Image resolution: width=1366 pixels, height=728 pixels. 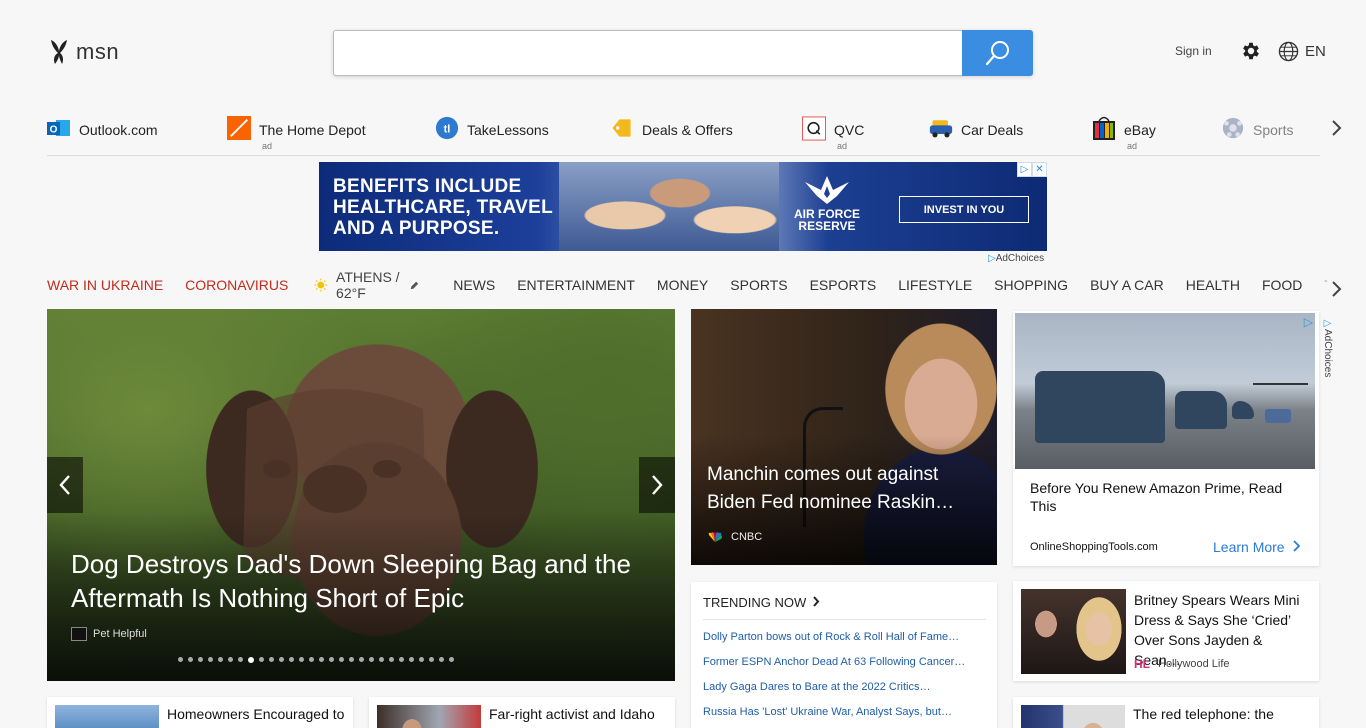 What do you see at coordinates (312, 130) in the screenshot?
I see `quick-link-label: The Home Depot` at bounding box center [312, 130].